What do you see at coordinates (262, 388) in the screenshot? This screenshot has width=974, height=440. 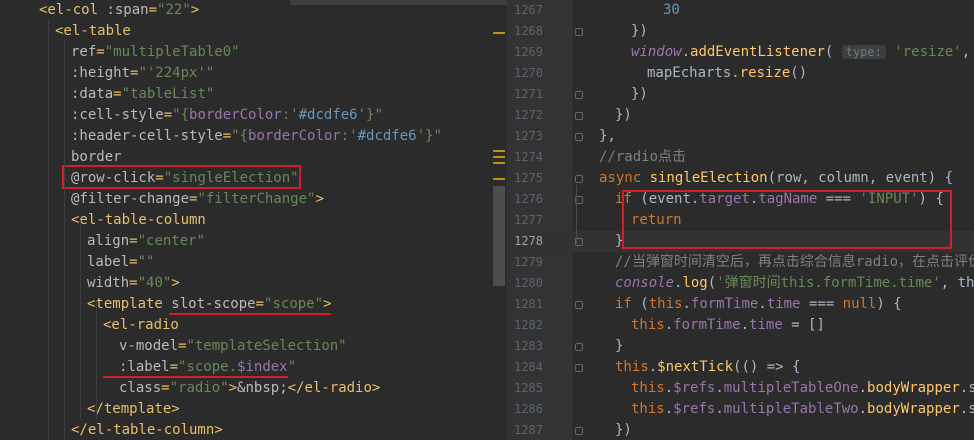 I see `code-token: &nbsp;` at bounding box center [262, 388].